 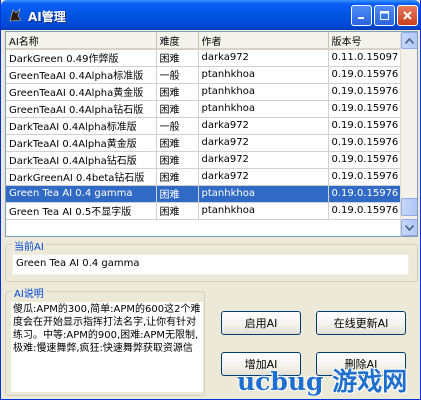 I want to click on current-ai-group: 当前AI Green Tea AI 0.4 gamma, so click(x=211, y=260).